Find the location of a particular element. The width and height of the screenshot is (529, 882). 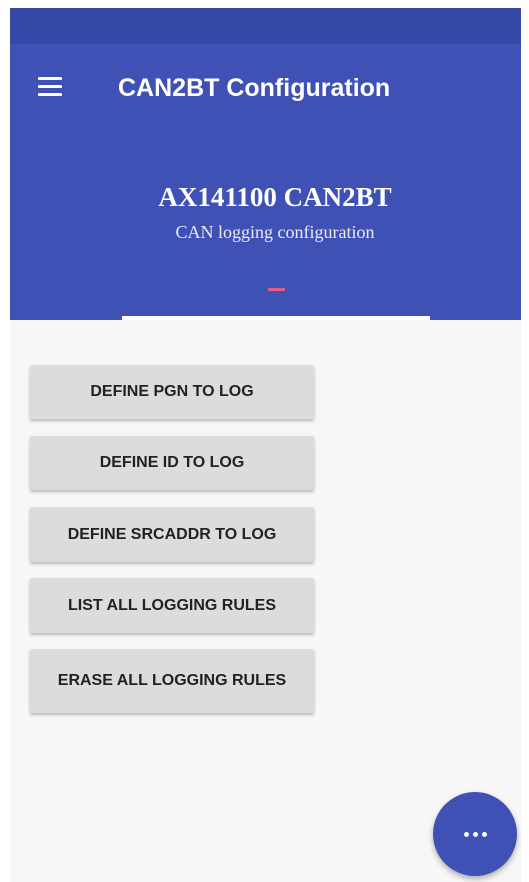

erase-logging-rules-button: ERASE ALL LOGGING RULES is located at coordinates (172, 681).